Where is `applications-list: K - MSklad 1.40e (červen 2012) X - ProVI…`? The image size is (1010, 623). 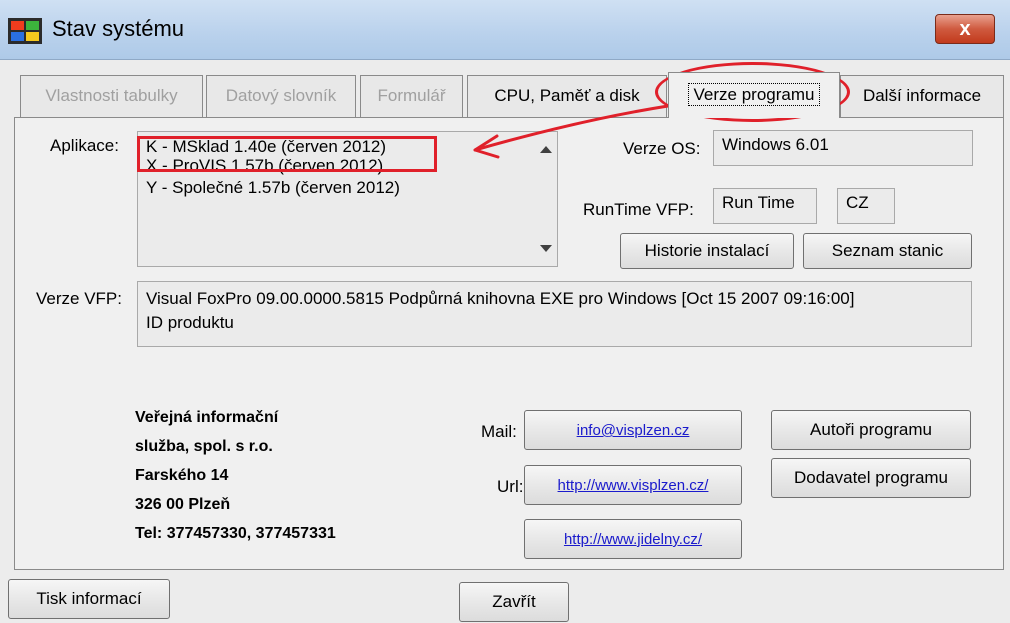 applications-list: K - MSklad 1.40e (červen 2012) X - ProVI… is located at coordinates (347, 199).